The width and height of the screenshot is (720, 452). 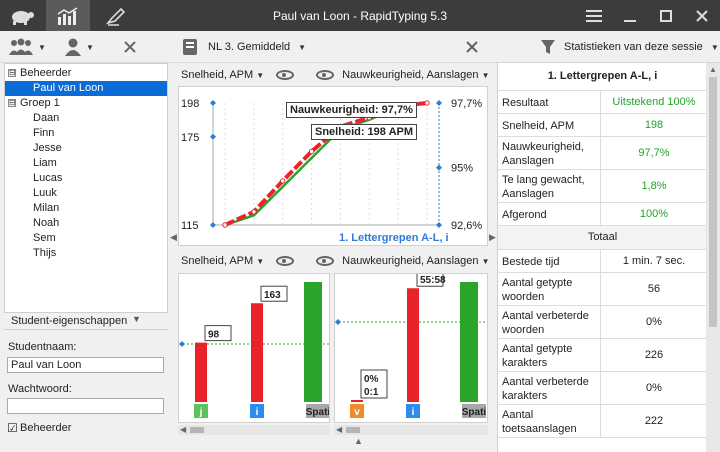 What do you see at coordinates (130, 47) in the screenshot?
I see `delete-user-button` at bounding box center [130, 47].